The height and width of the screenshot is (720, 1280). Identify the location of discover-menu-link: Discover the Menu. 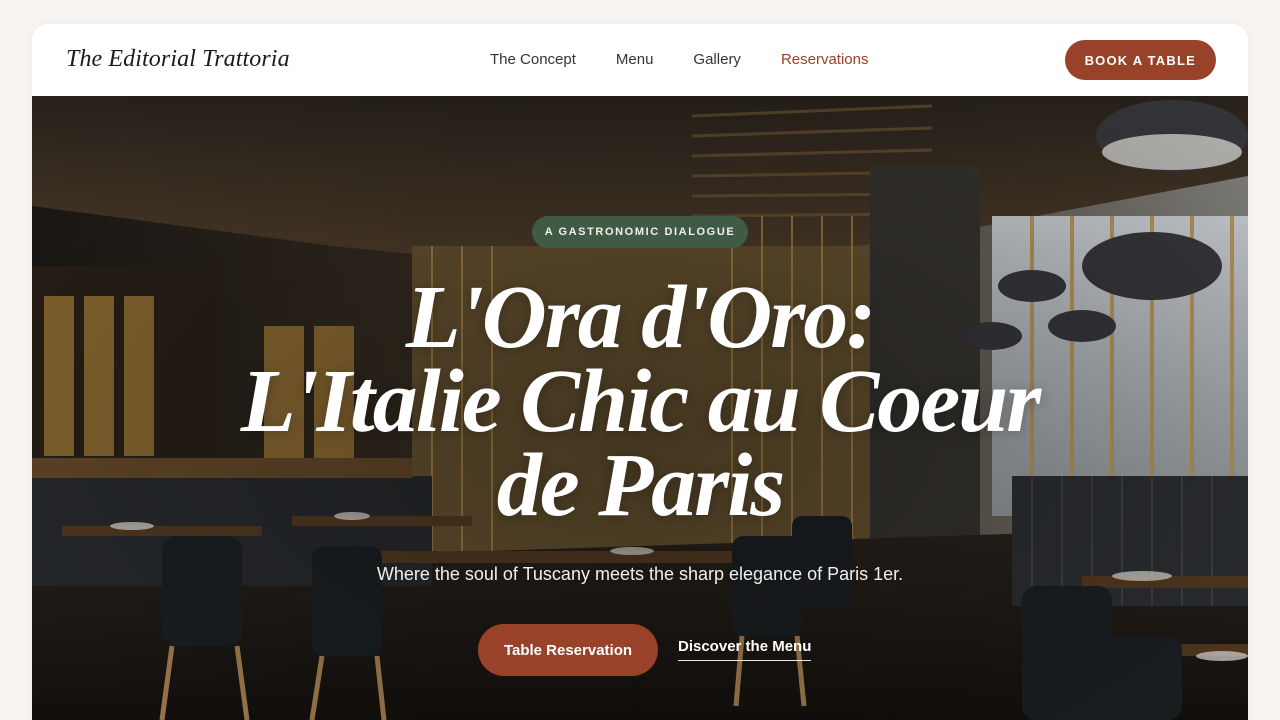
(745, 649).